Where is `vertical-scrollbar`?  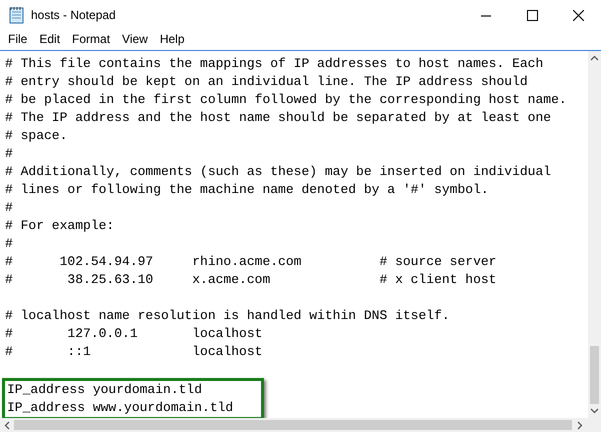 vertical-scrollbar is located at coordinates (594, 234).